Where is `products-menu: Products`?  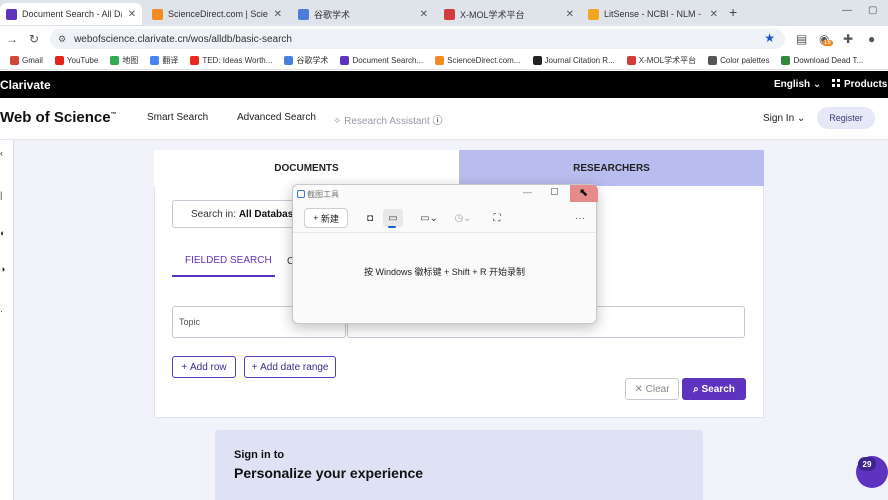 products-menu: Products is located at coordinates (859, 84).